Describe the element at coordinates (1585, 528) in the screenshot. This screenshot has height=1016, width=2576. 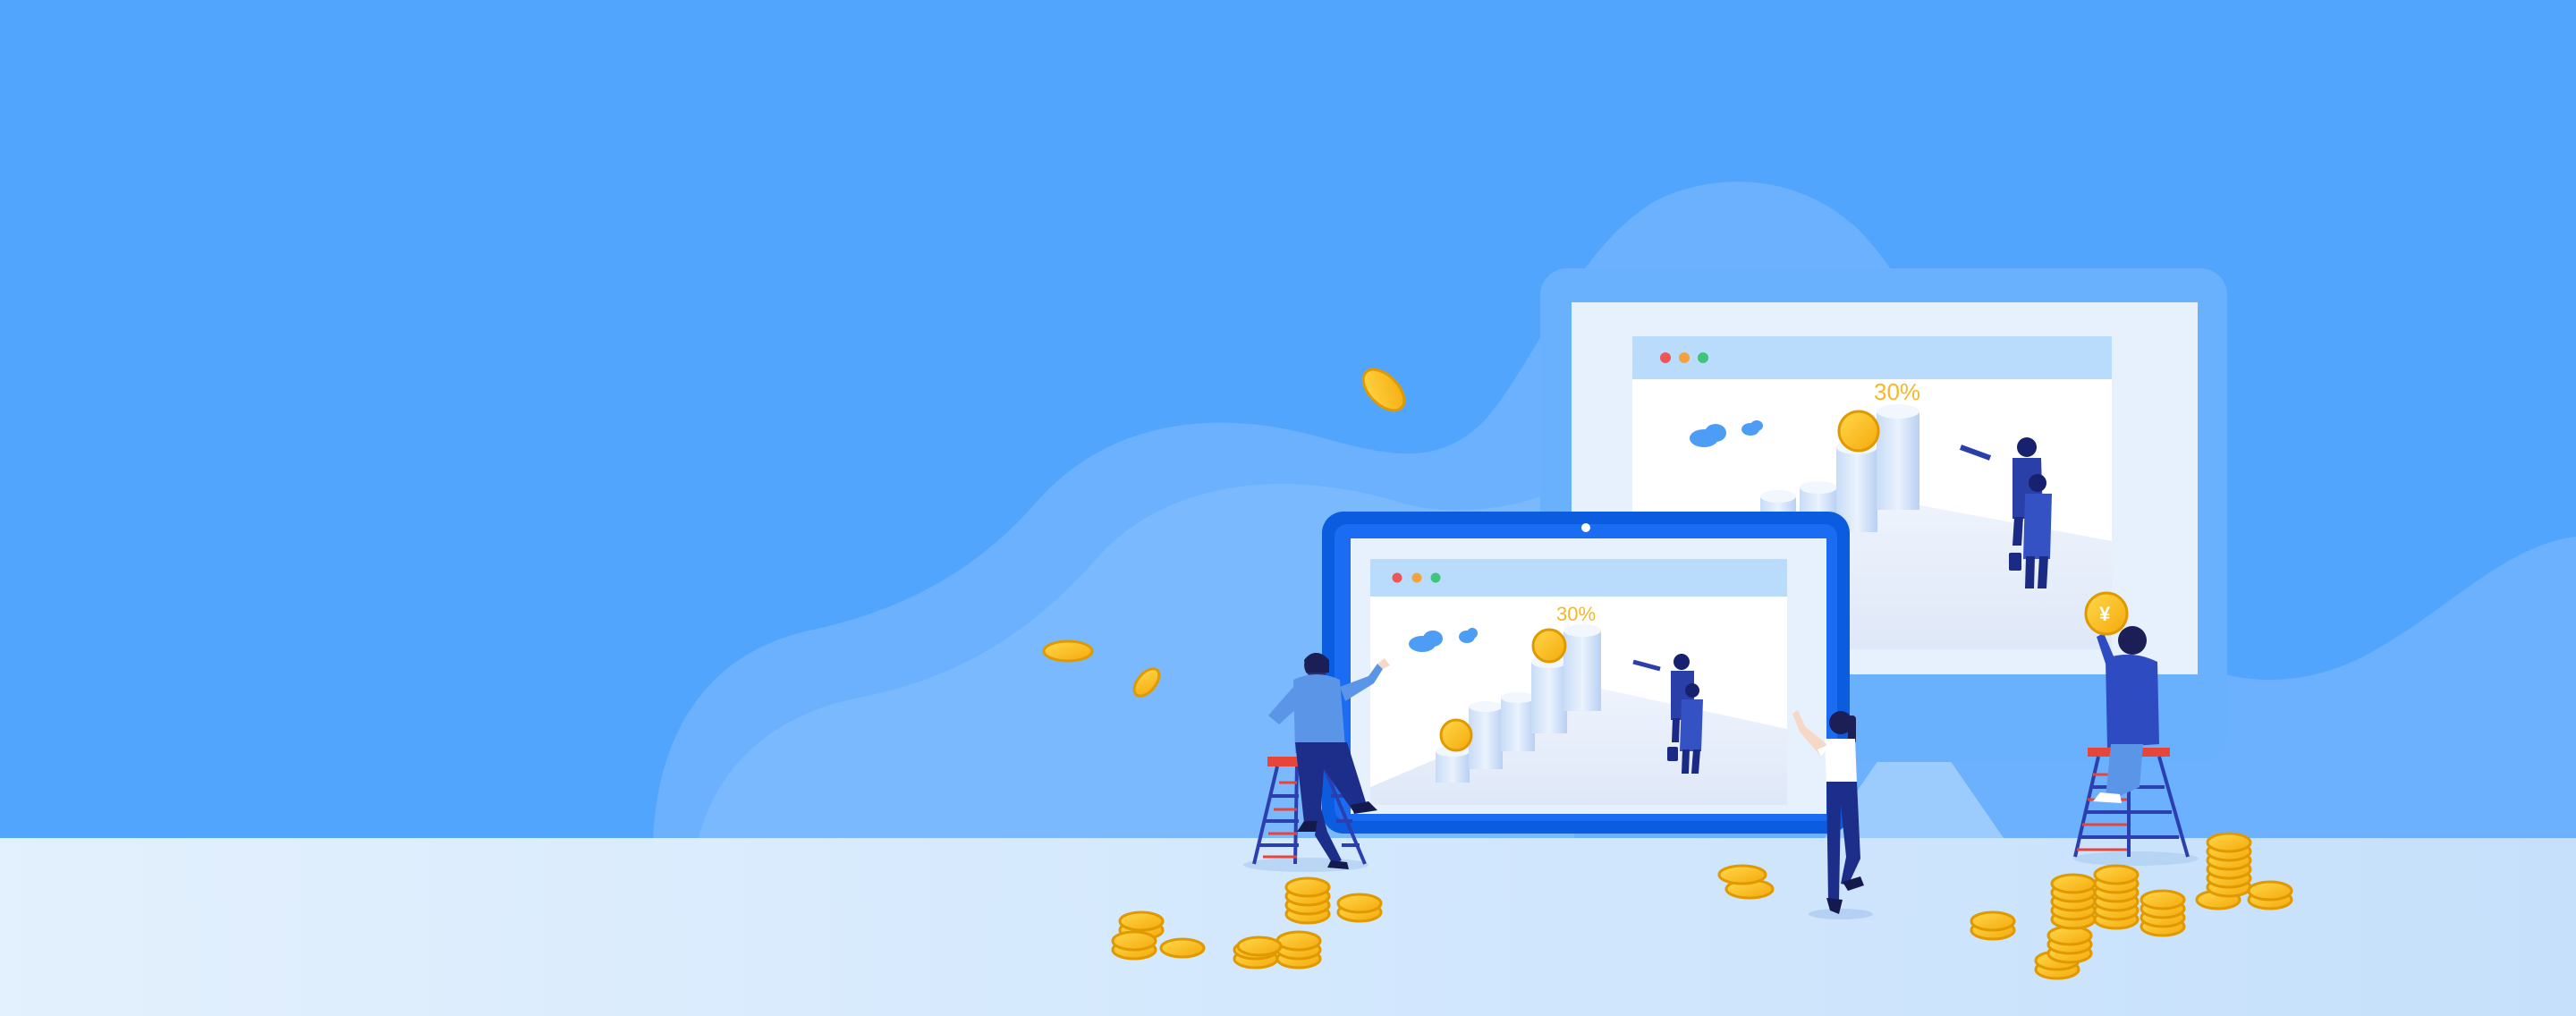
I see `tablet-camera` at that location.